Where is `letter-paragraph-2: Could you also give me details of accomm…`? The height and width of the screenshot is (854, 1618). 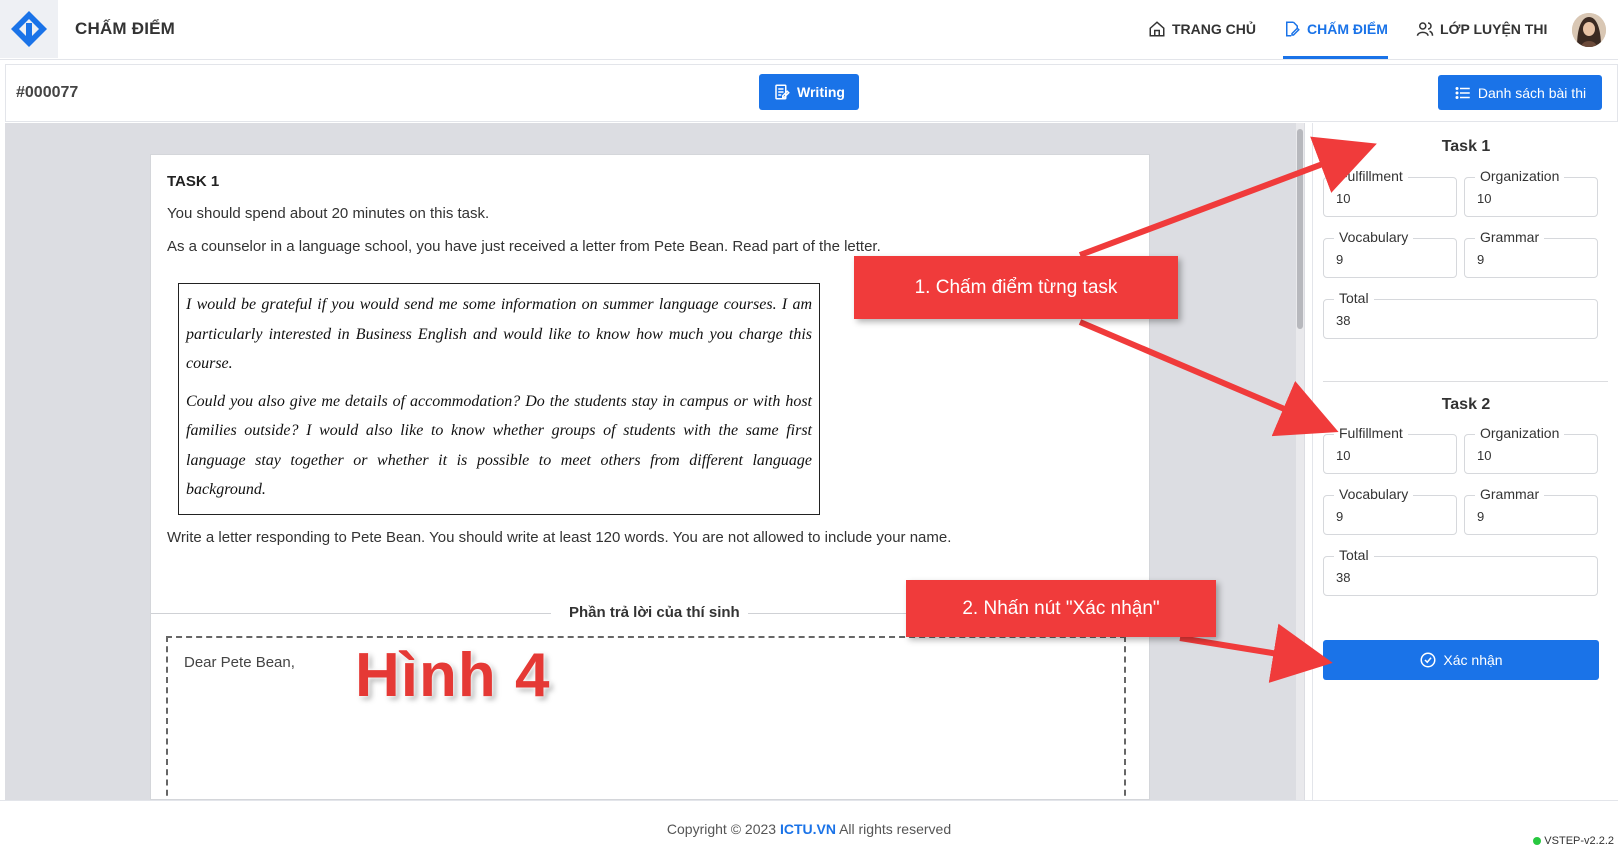 letter-paragraph-2: Could you also give me details of accomm… is located at coordinates (499, 445).